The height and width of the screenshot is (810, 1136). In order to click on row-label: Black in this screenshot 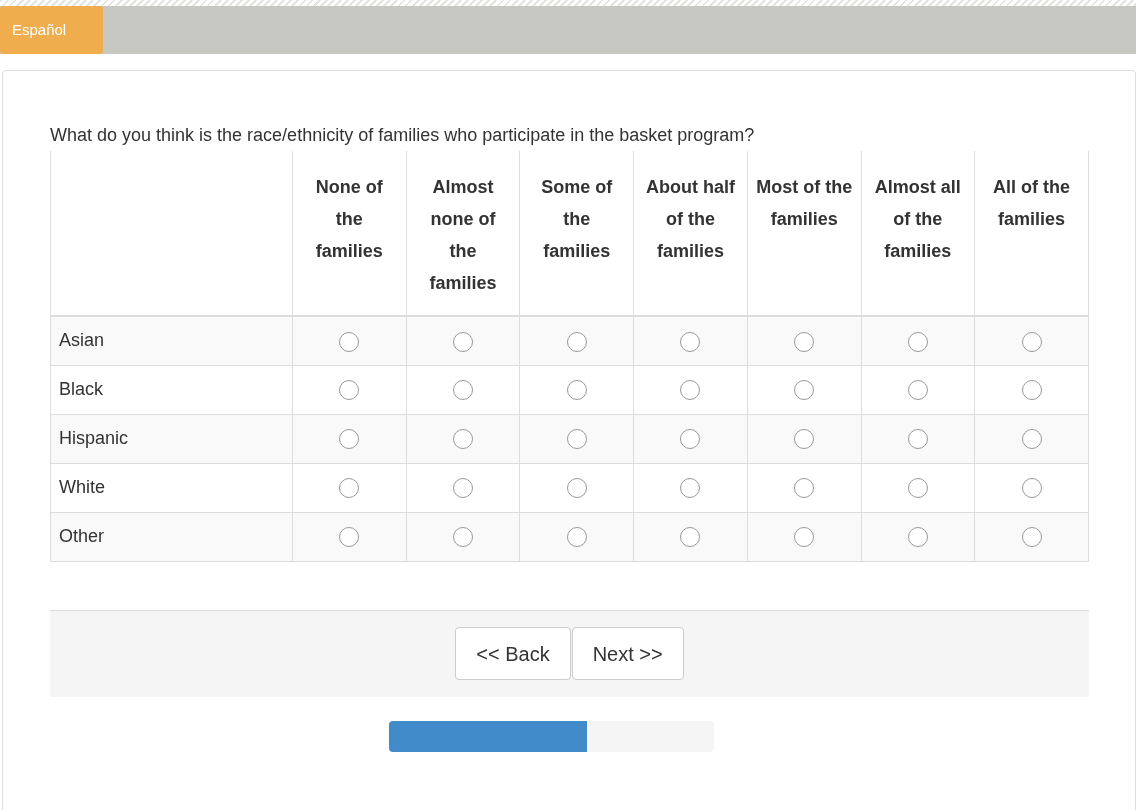, I will do `click(81, 389)`.